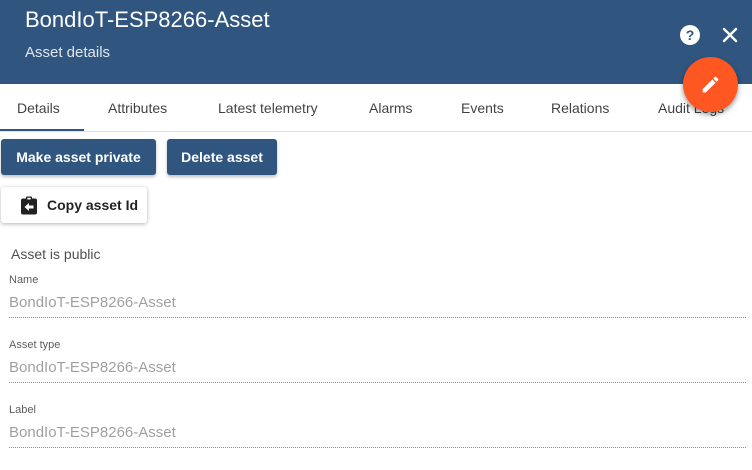 This screenshot has height=470, width=752. What do you see at coordinates (35, 345) in the screenshot?
I see `asset-type-field-label: Asset type` at bounding box center [35, 345].